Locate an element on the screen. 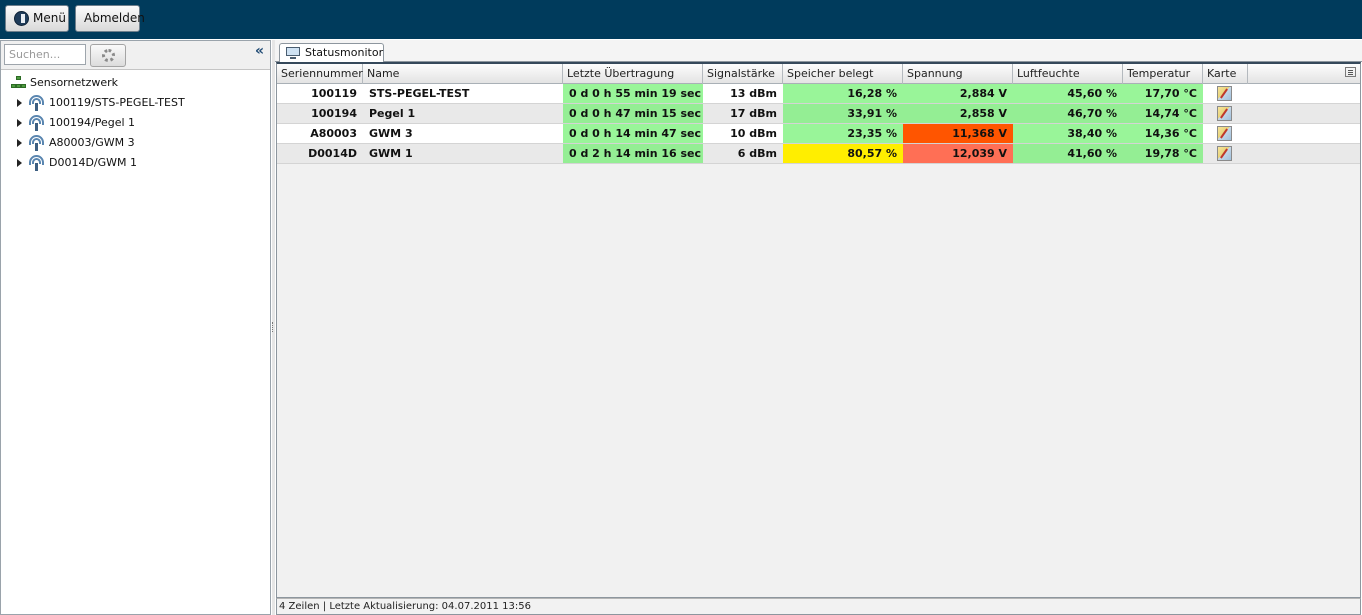 The image size is (1362, 615). cell-last-transmission: 0 d 0 h 47 min 15 sec is located at coordinates (633, 113).